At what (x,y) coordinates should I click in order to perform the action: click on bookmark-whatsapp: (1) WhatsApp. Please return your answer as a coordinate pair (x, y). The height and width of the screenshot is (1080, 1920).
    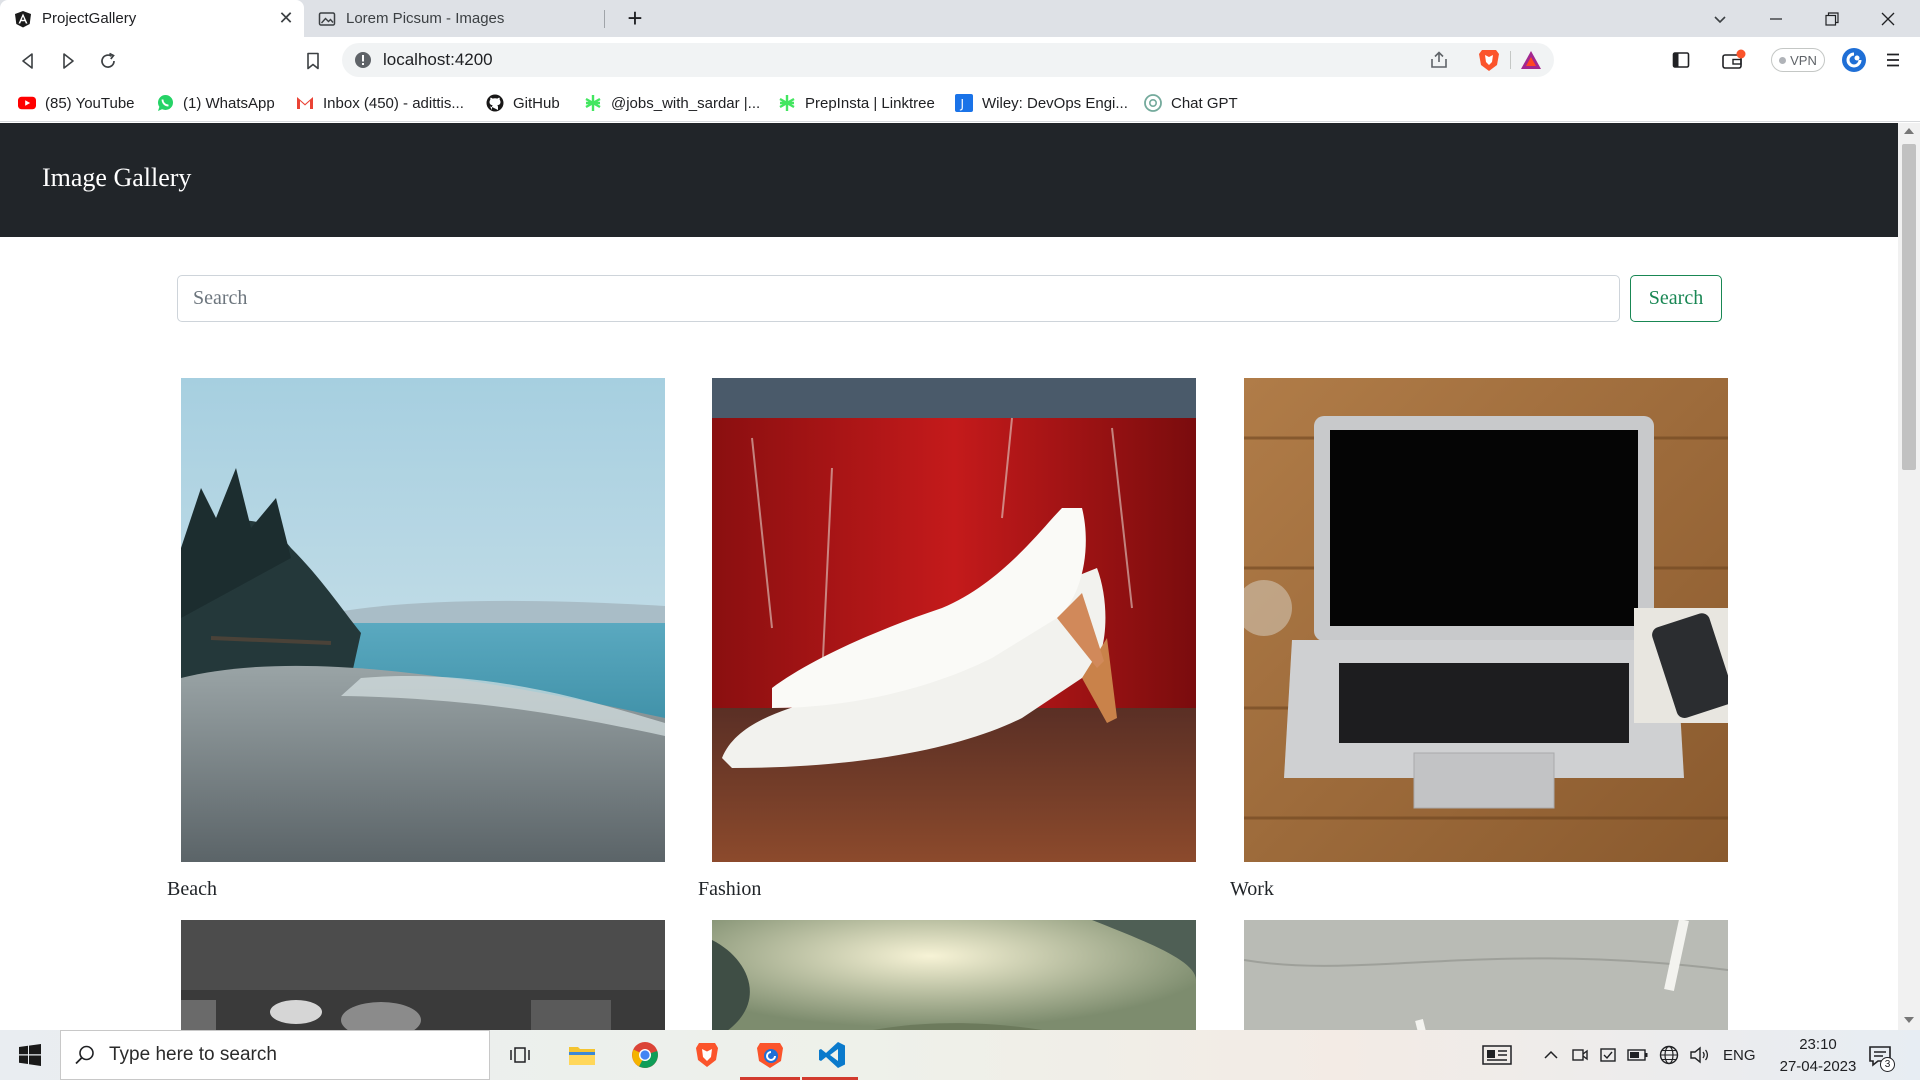
    Looking at the image, I should click on (215, 103).